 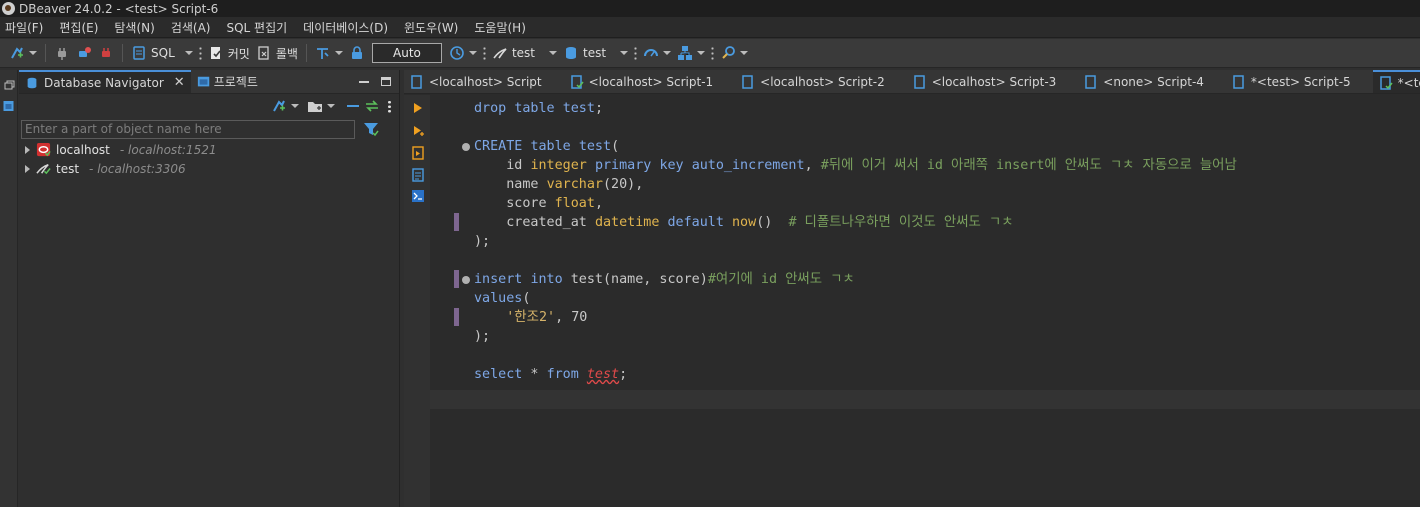 What do you see at coordinates (259, 27) in the screenshot?
I see `menu-sql-editor: SQL 편집기` at bounding box center [259, 27].